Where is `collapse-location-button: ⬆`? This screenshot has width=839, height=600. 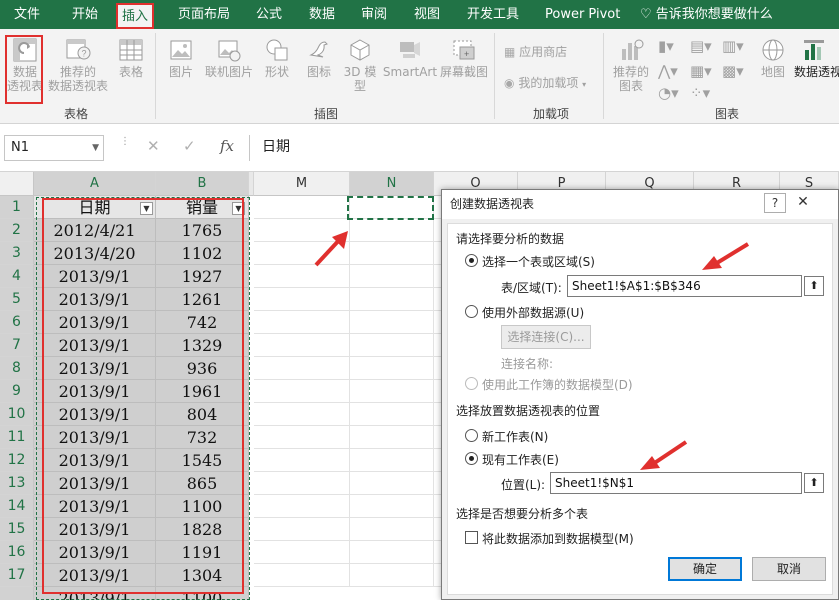
collapse-location-button: ⬆ is located at coordinates (814, 483).